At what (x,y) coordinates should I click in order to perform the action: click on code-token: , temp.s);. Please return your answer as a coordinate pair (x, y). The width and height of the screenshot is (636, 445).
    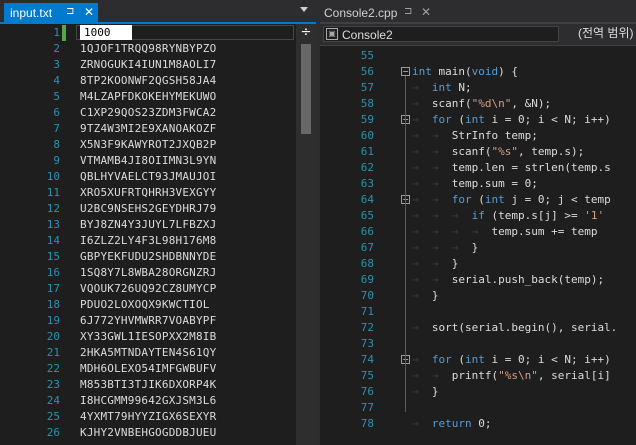
    Looking at the image, I should click on (551, 151).